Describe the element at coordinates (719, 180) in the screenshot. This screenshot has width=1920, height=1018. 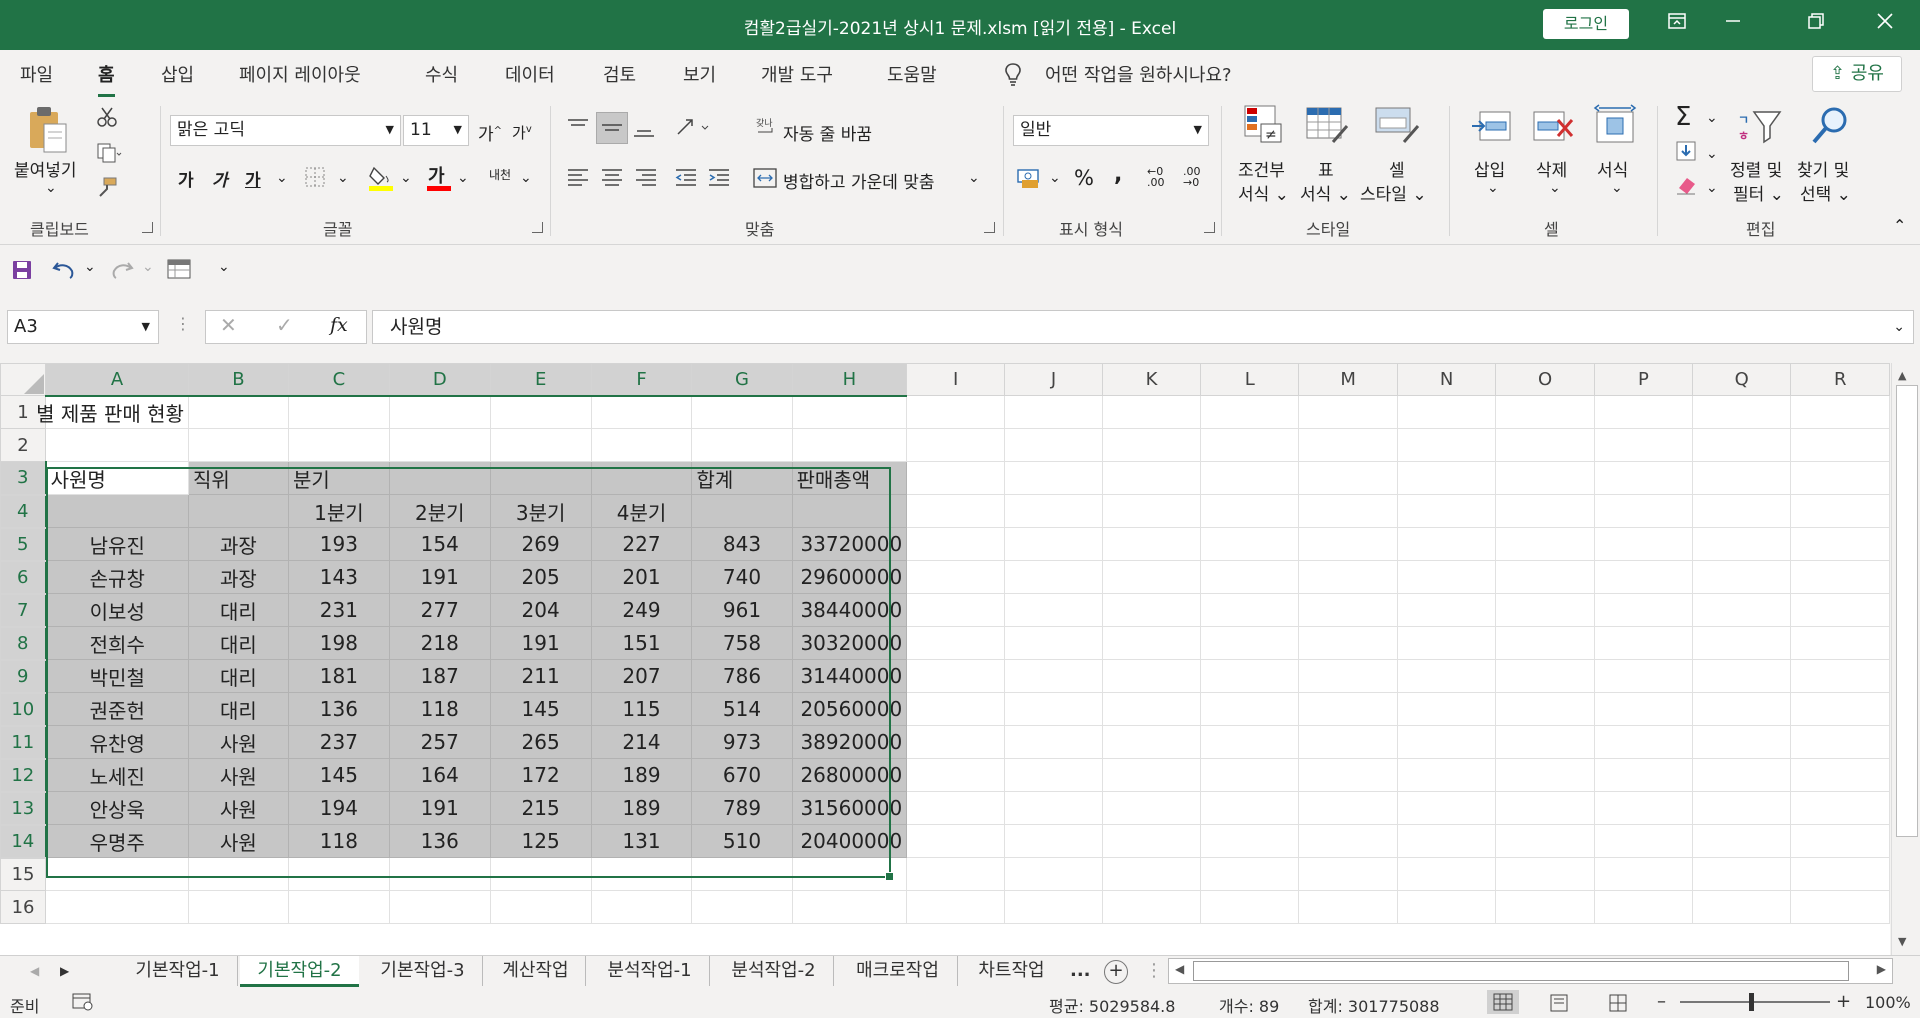
I see `increase-indent-icon` at that location.